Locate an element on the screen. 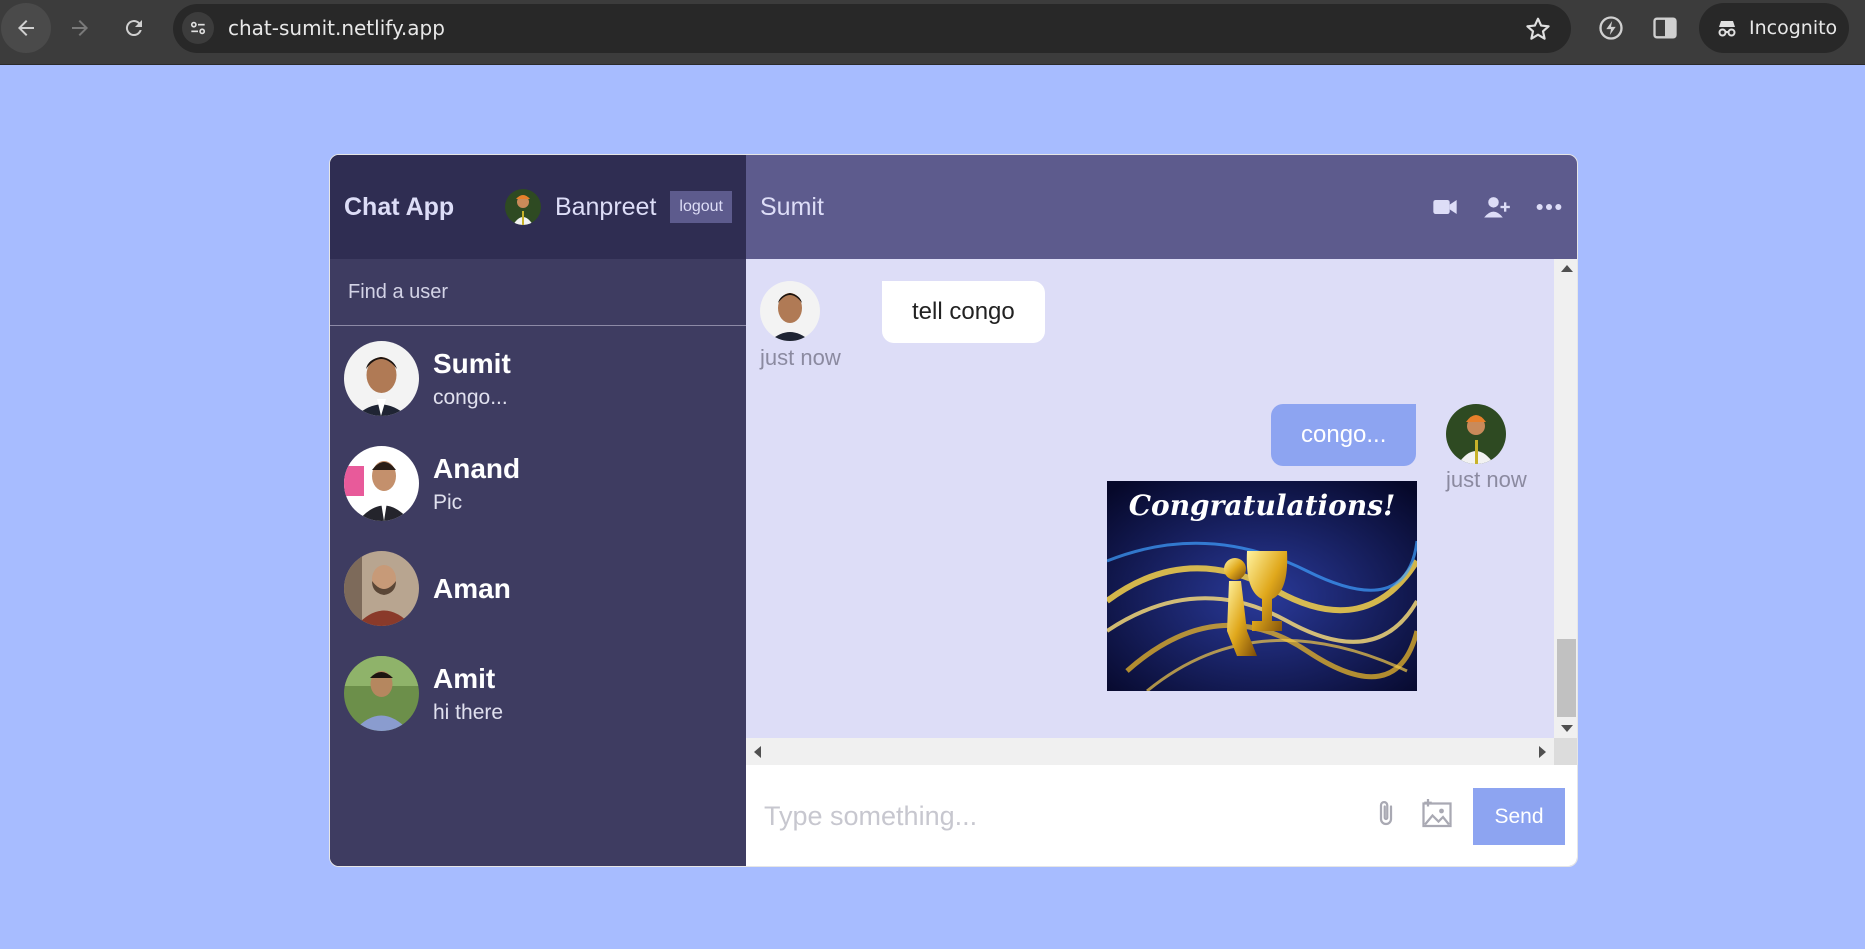 This screenshot has width=1865, height=949. send-button: Send is located at coordinates (1519, 816).